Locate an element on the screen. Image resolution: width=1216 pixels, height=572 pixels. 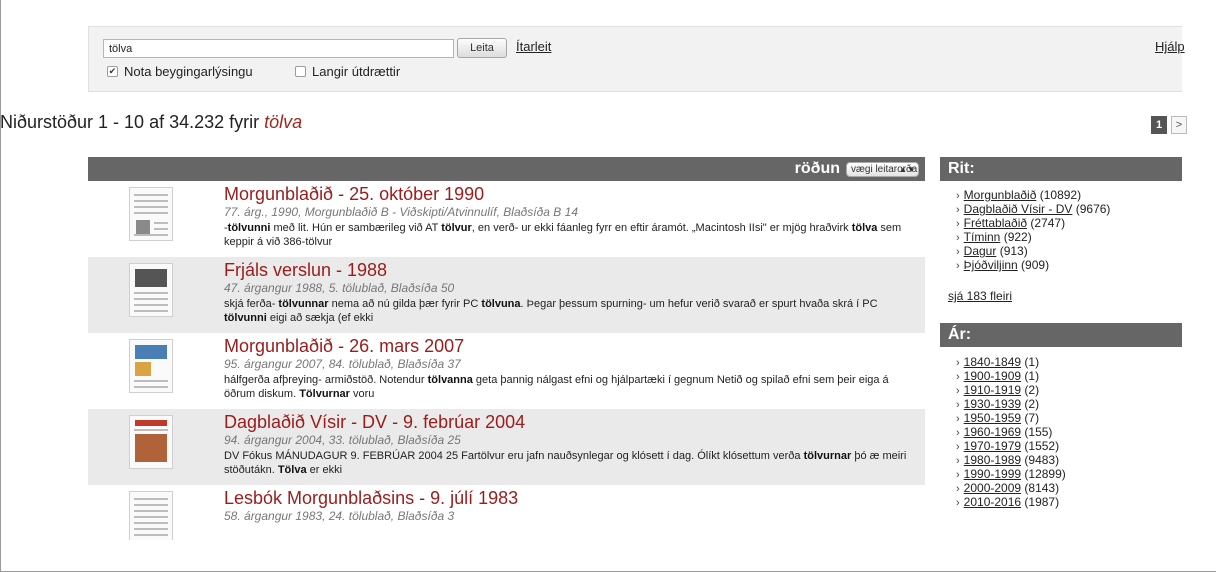
option-long-excerpts: Langir útdrættir is located at coordinates (347, 71).